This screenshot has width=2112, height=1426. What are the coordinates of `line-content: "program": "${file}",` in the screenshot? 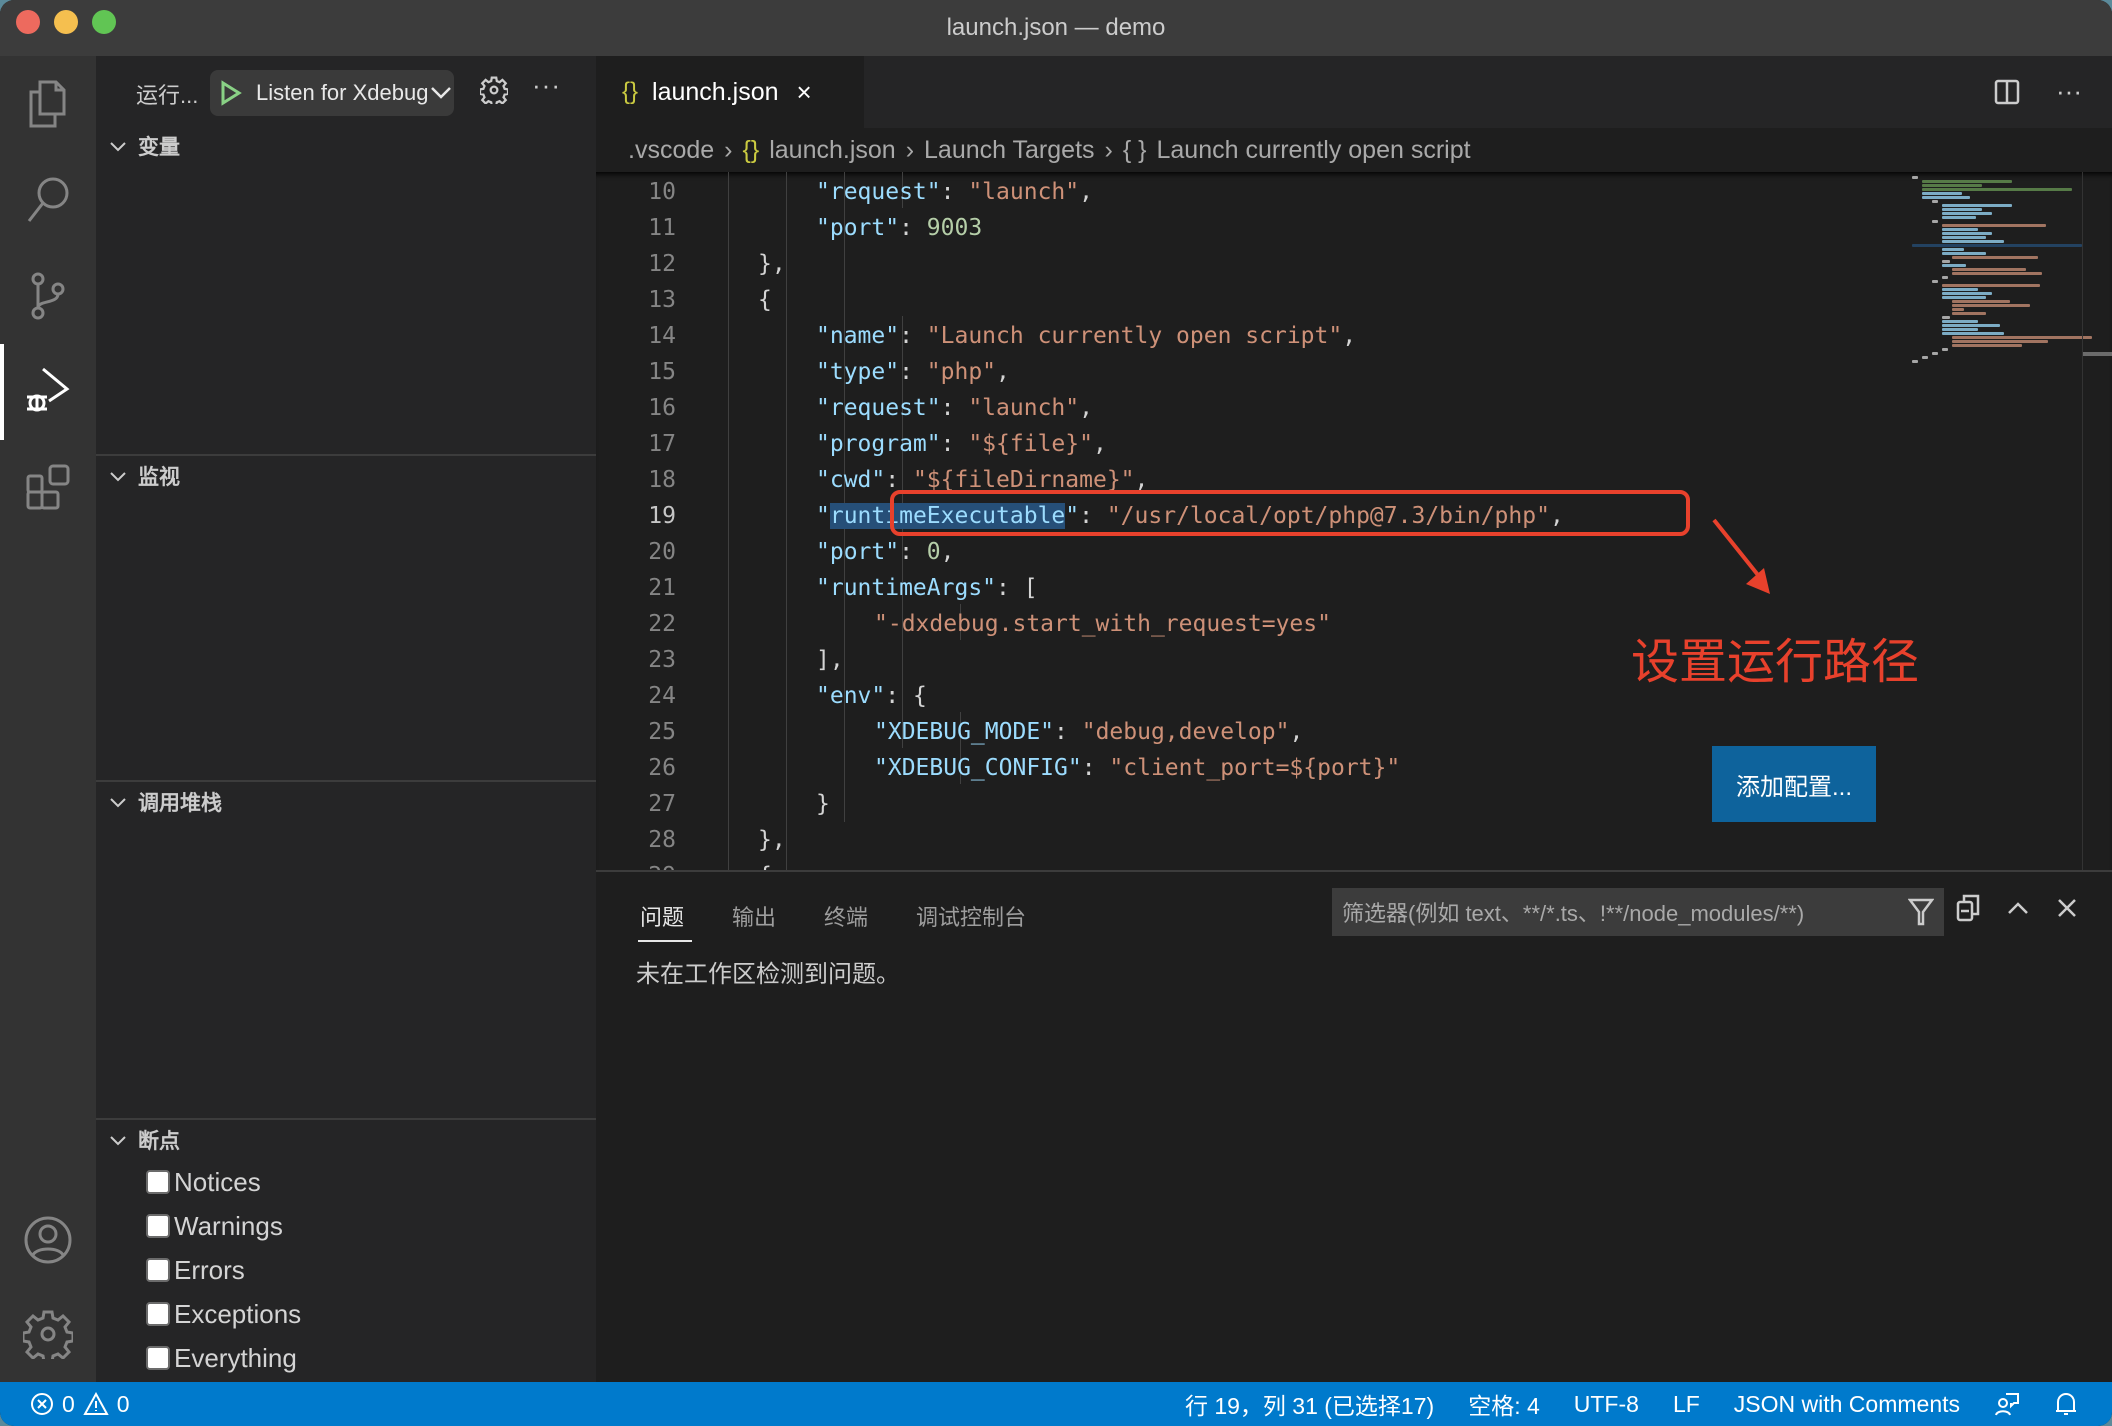 It's located at (961, 444).